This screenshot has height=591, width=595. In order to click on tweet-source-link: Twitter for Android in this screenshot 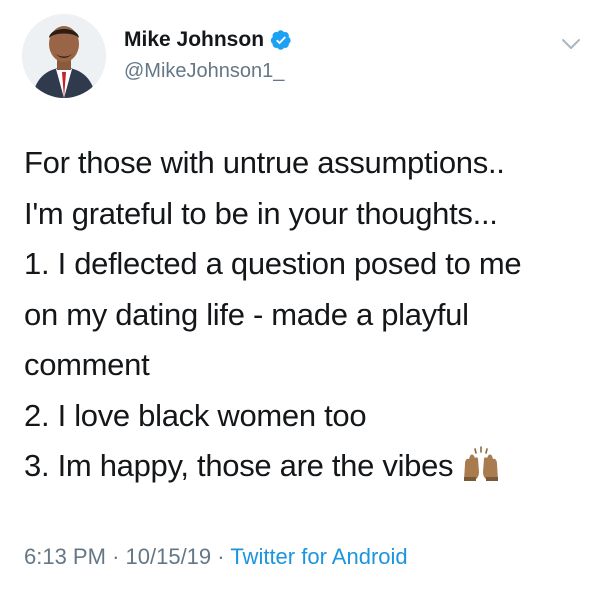, I will do `click(318, 556)`.